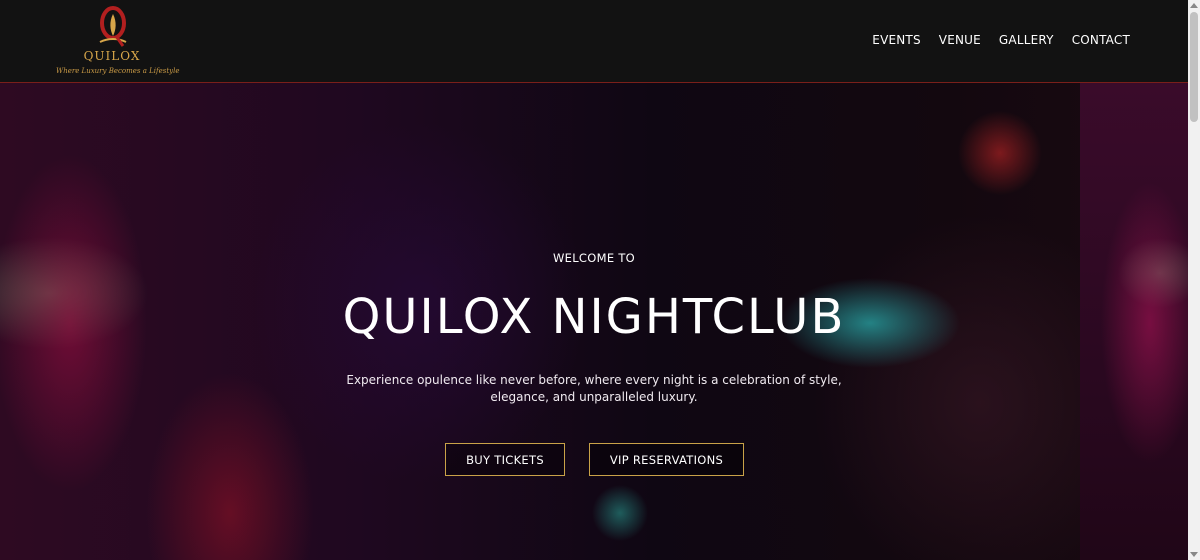  I want to click on logo-wordmark: QUILOX, so click(112, 56).